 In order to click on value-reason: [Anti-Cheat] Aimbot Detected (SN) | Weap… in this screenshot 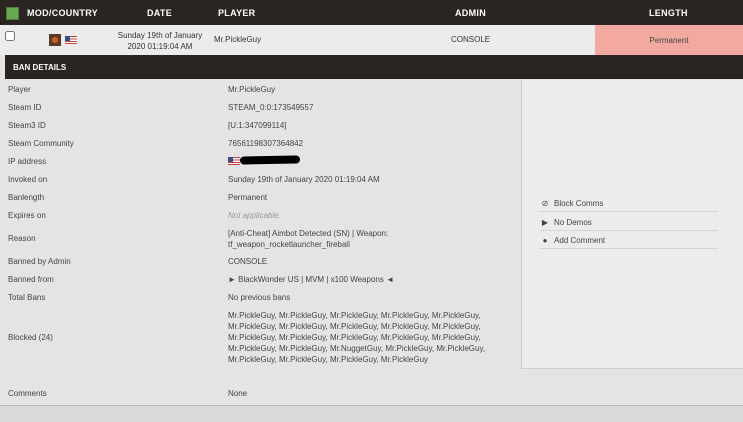, I will do `click(308, 239)`.